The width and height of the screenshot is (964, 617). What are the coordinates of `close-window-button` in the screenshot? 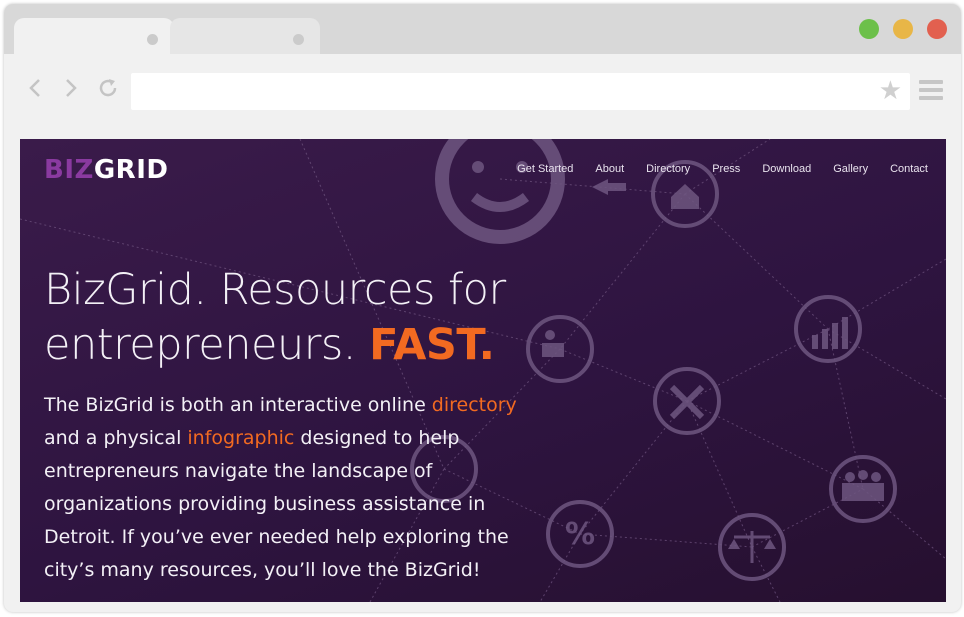 It's located at (937, 29).